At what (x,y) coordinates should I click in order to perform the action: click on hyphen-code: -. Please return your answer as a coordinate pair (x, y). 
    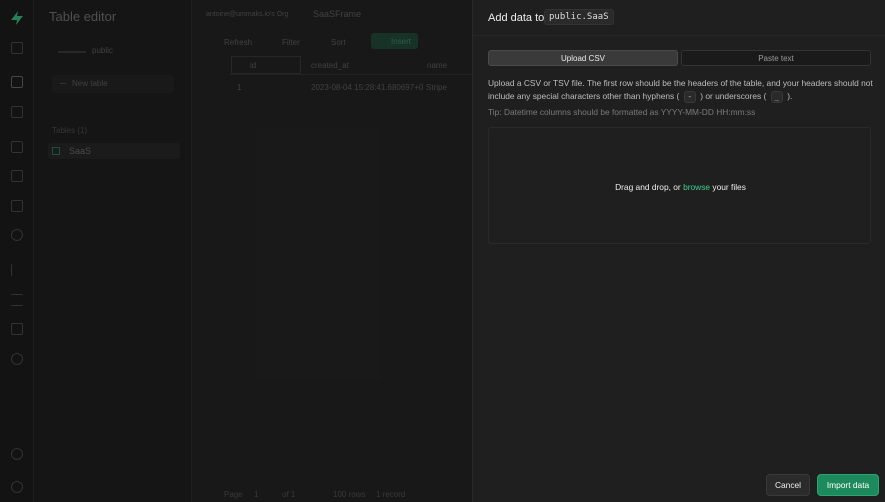
    Looking at the image, I should click on (689, 96).